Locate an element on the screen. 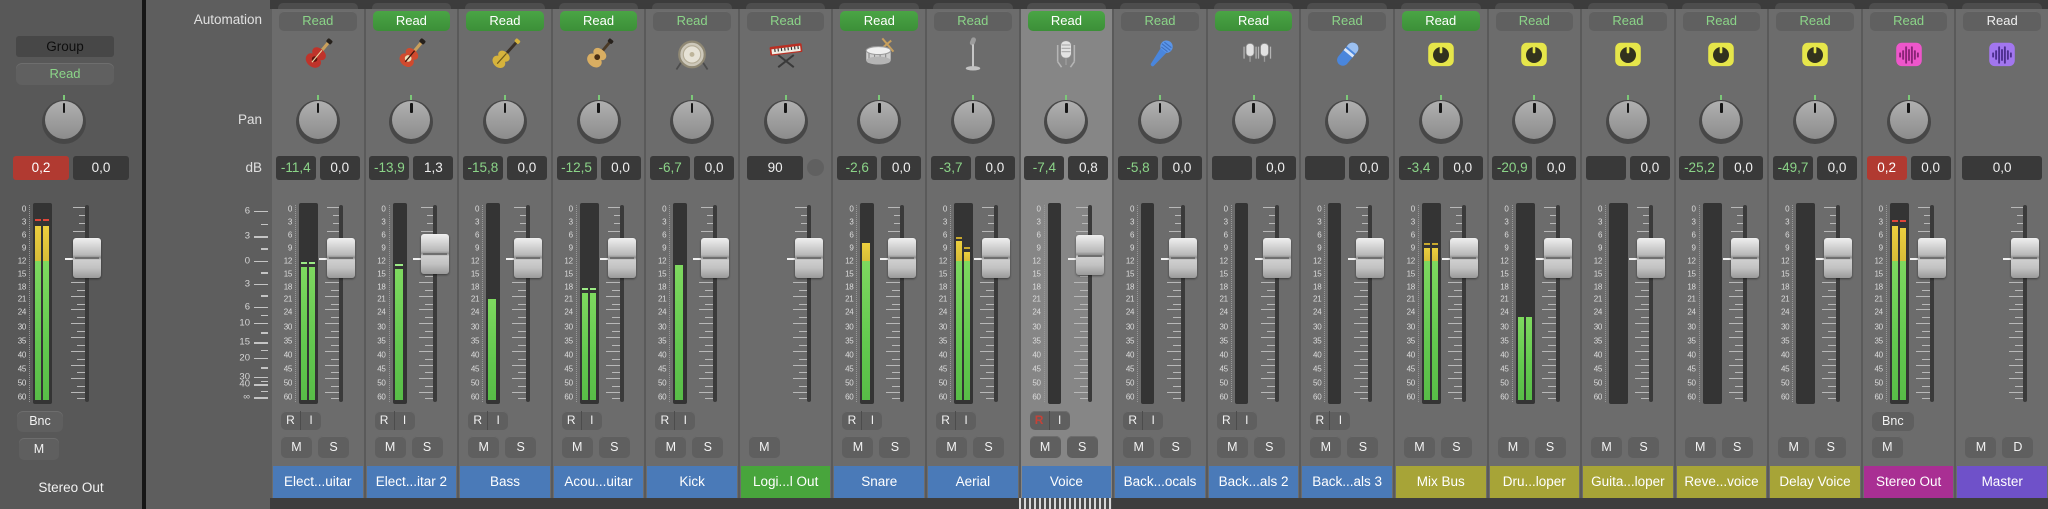 This screenshot has width=2048, height=509. volume-display: 1,3 is located at coordinates (433, 168).